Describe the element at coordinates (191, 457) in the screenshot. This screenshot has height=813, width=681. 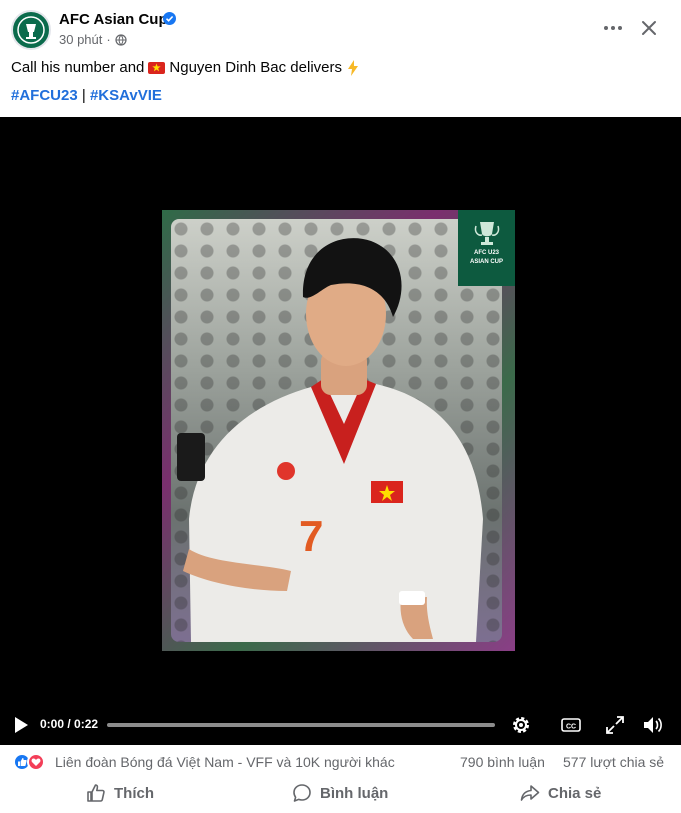
I see `tournament-side-logo` at that location.